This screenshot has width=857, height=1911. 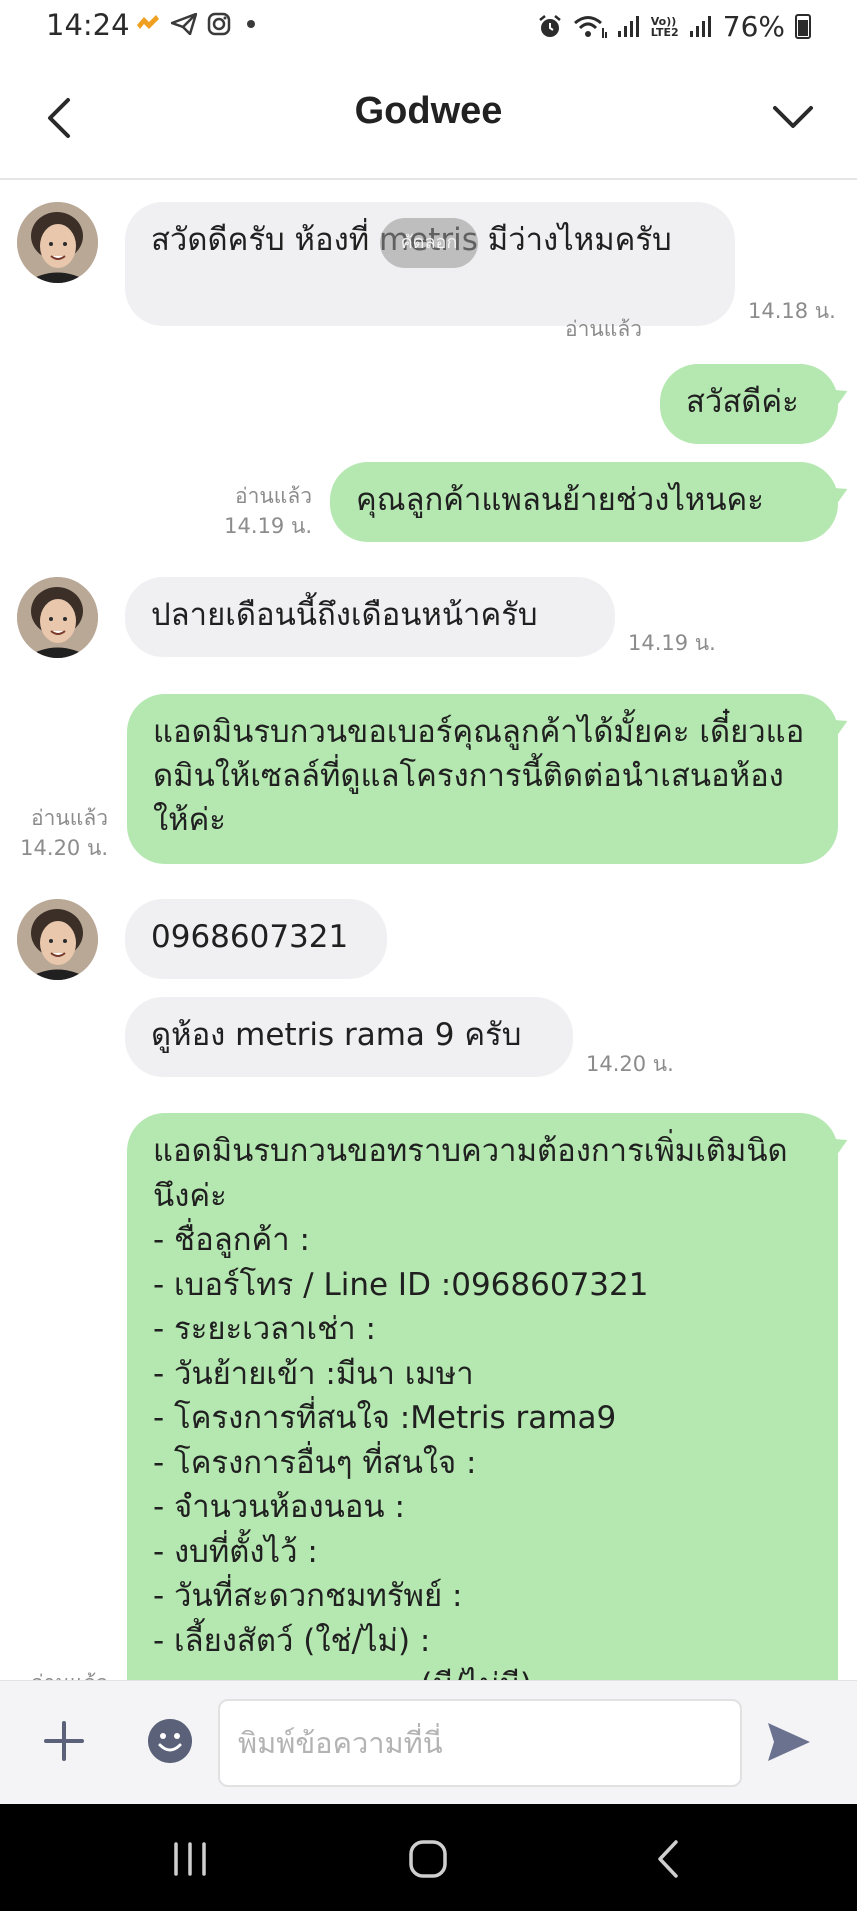 I want to click on plus-icon, so click(x=64, y=1741).